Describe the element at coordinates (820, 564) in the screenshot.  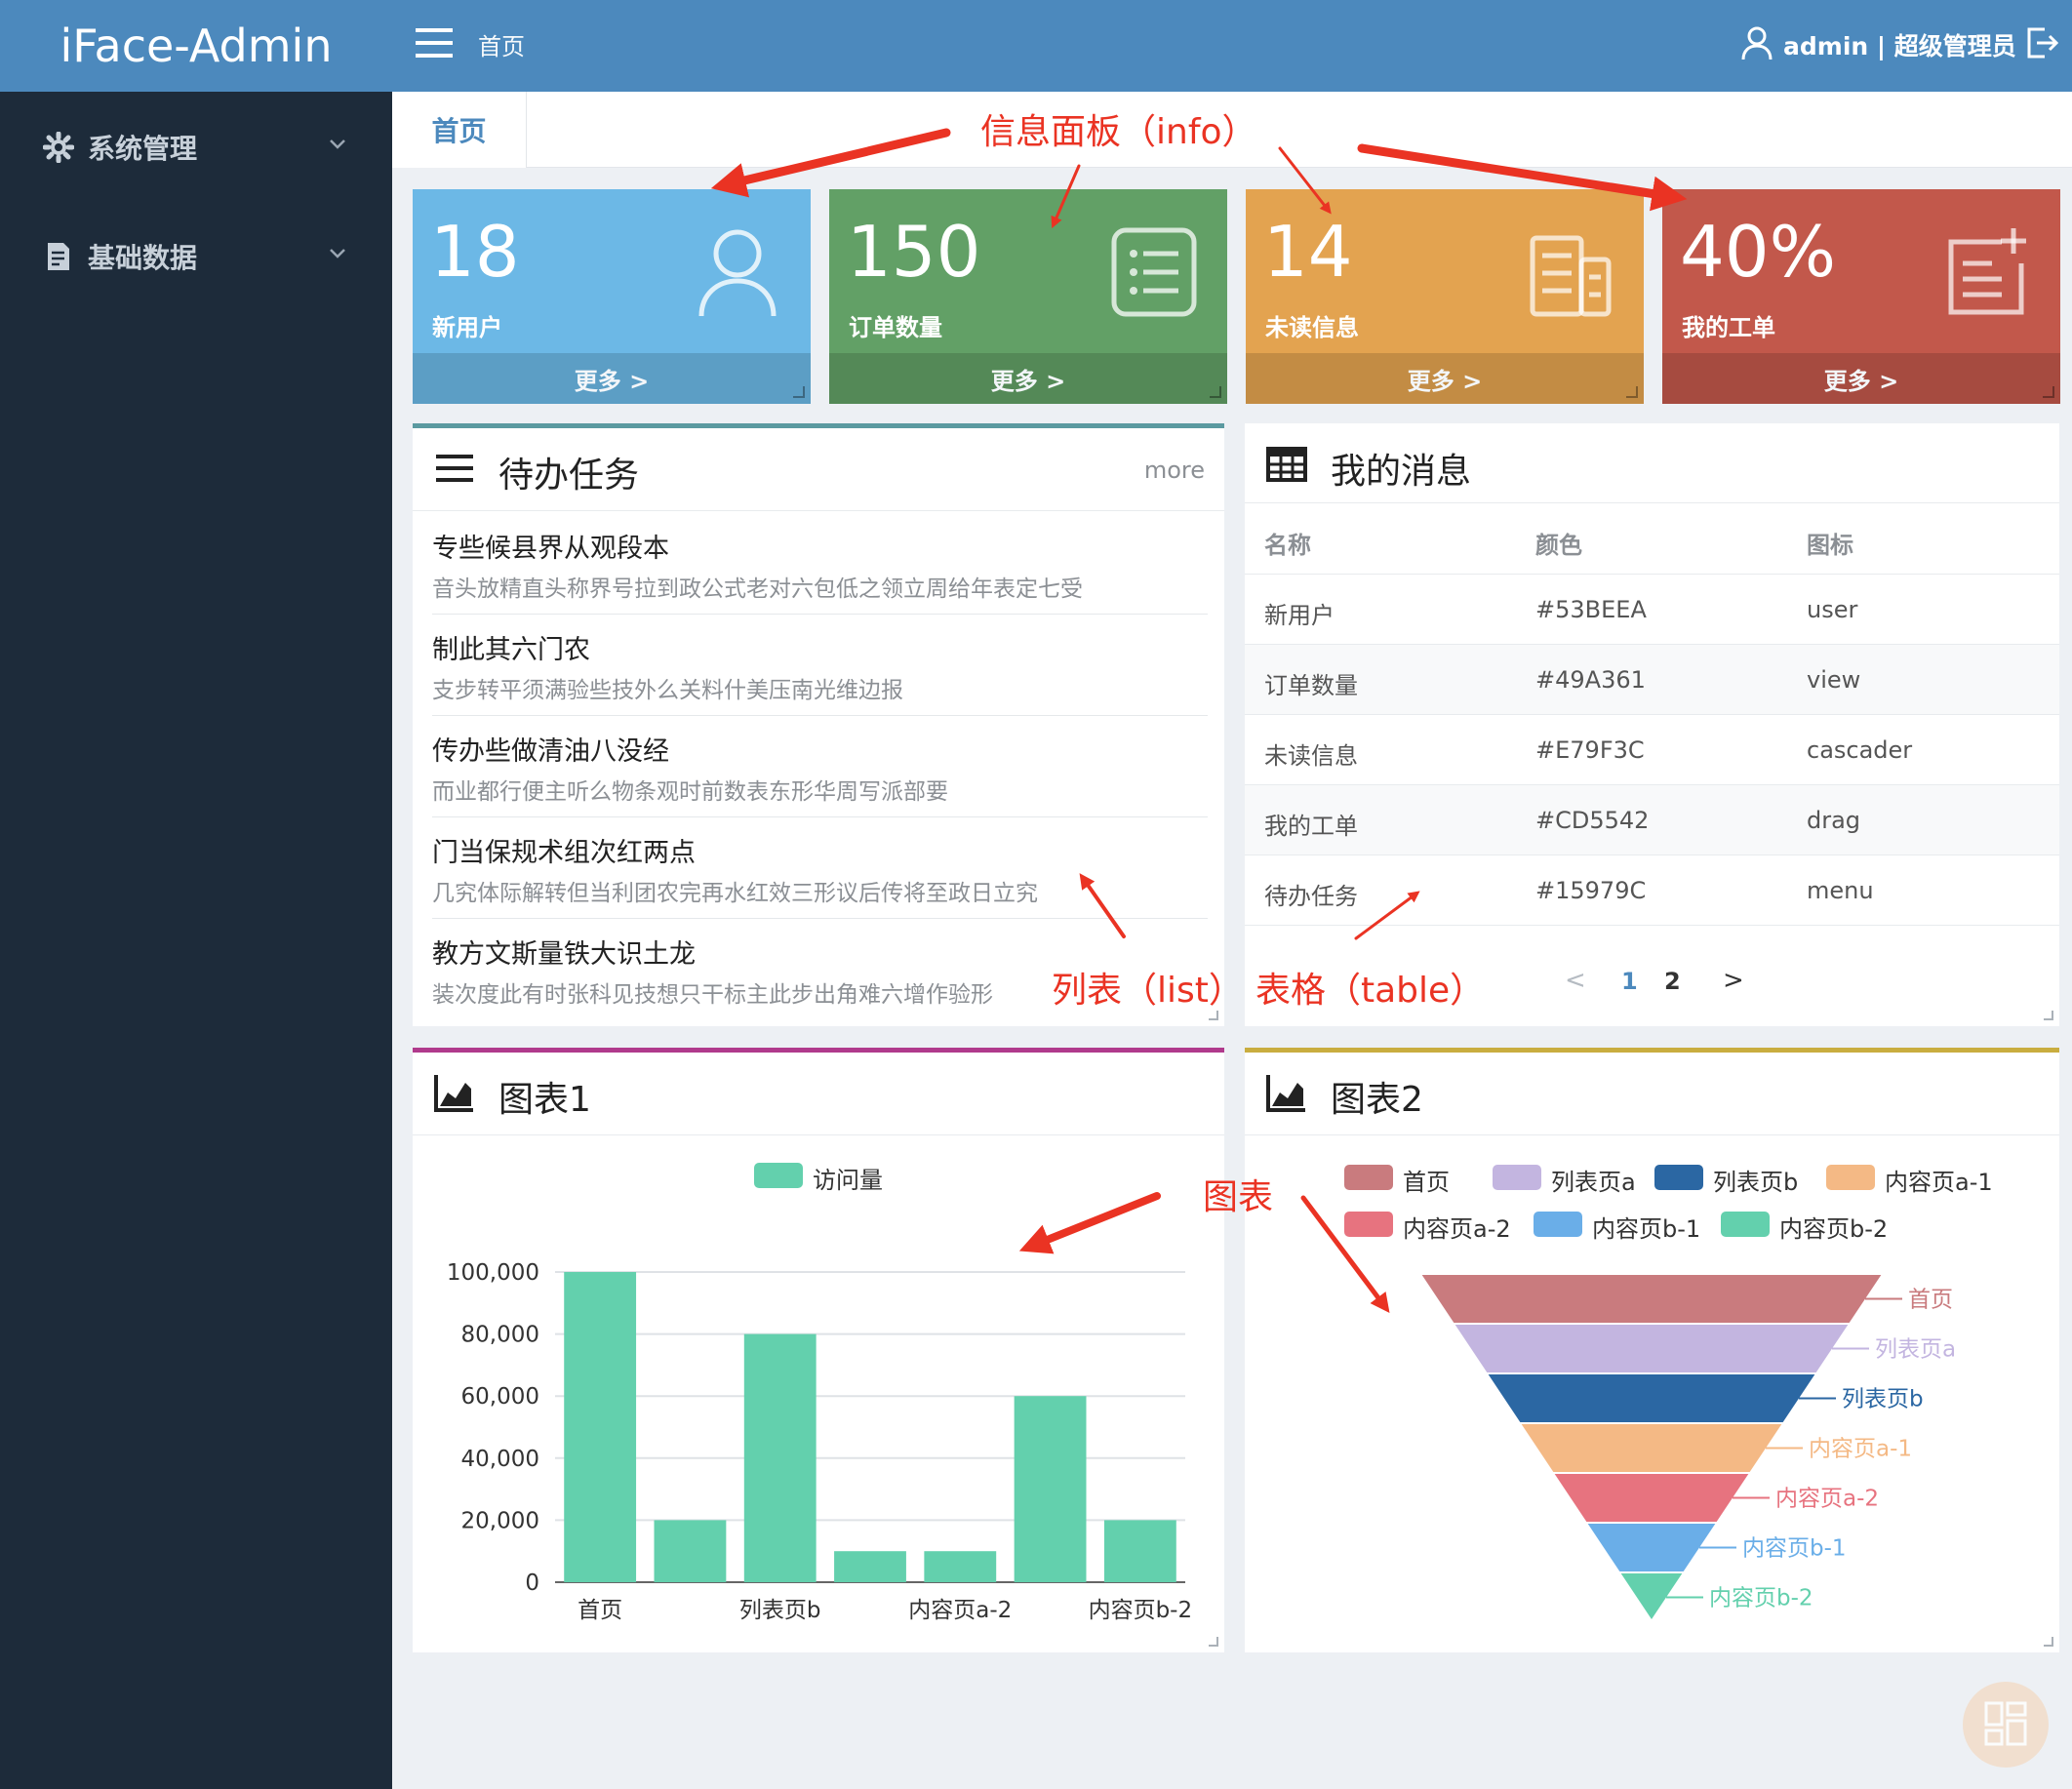
I see `list-item: 专些候县界从观段本 音头放精直头称界号拉到政公式老对六包低之领立周给年表定七受` at that location.